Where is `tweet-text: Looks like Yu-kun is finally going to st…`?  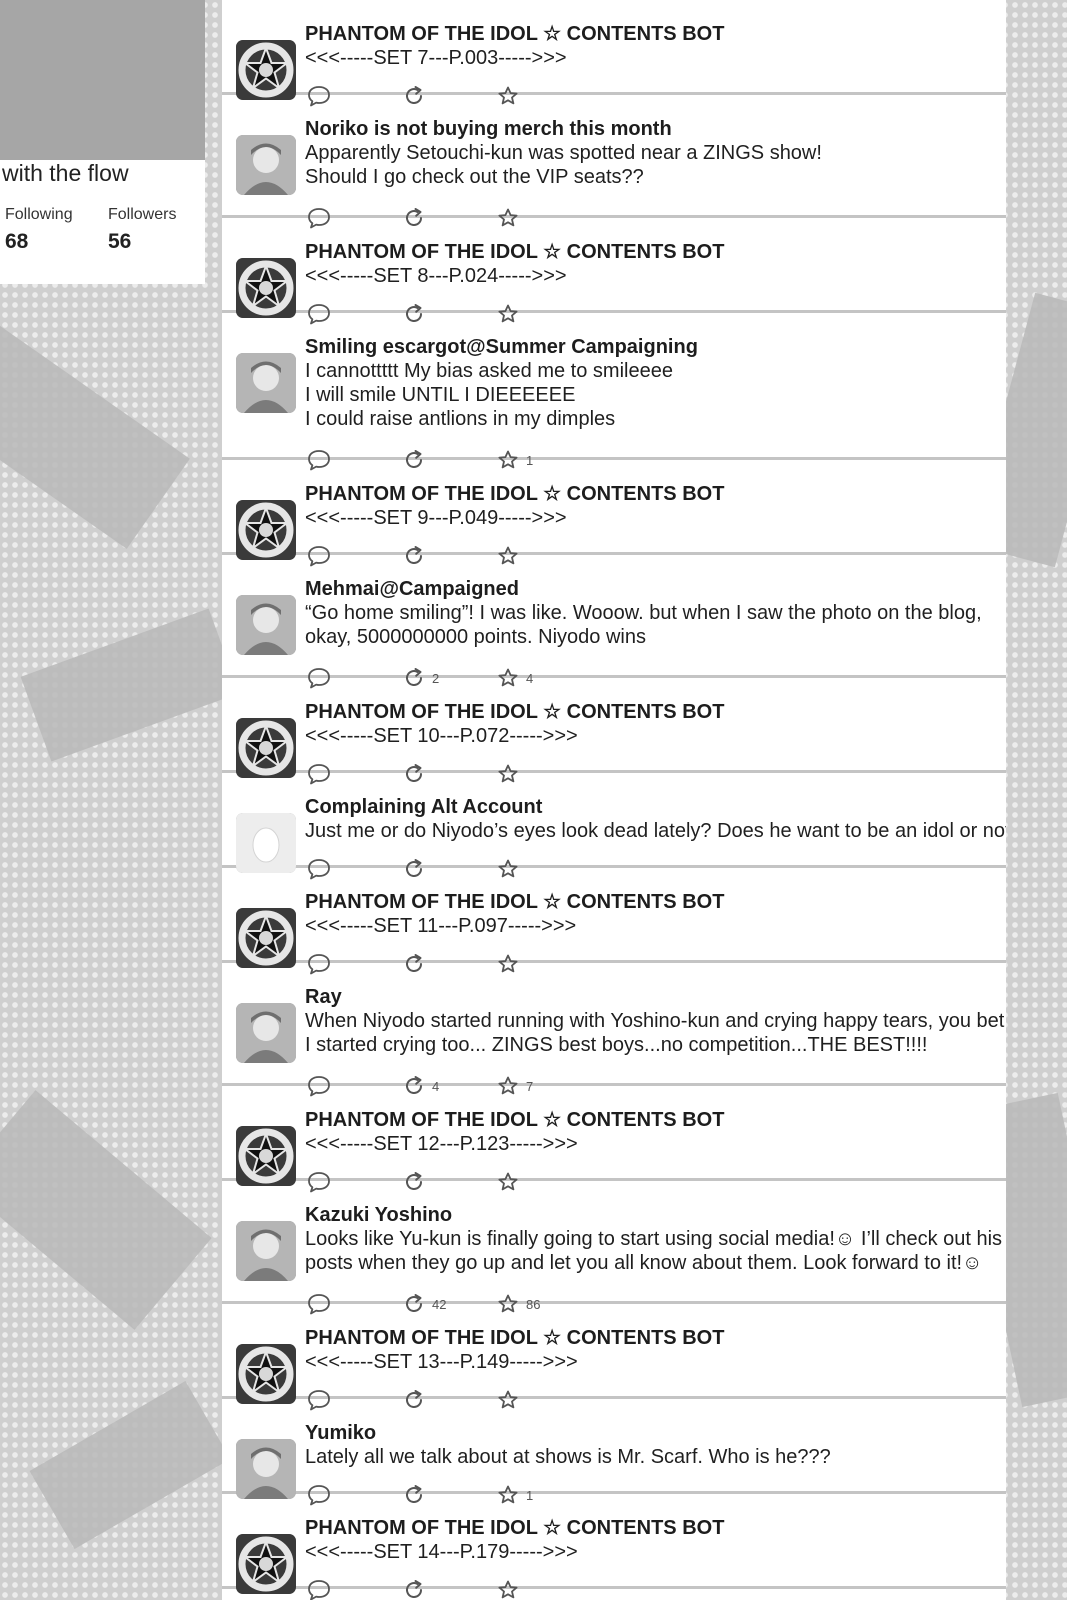
tweet-text: Looks like Yu-kun is finally going to st… is located at coordinates (655, 1251).